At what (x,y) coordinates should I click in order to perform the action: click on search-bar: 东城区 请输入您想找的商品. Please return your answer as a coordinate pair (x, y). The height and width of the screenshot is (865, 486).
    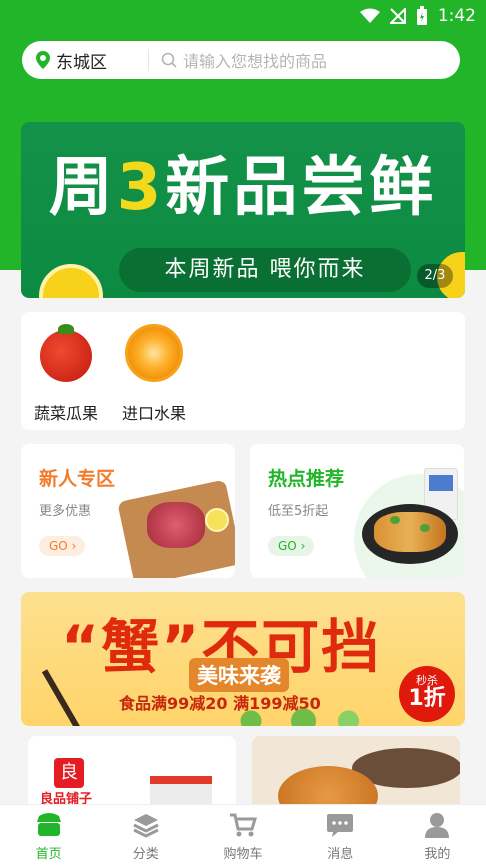
    Looking at the image, I should click on (241, 60).